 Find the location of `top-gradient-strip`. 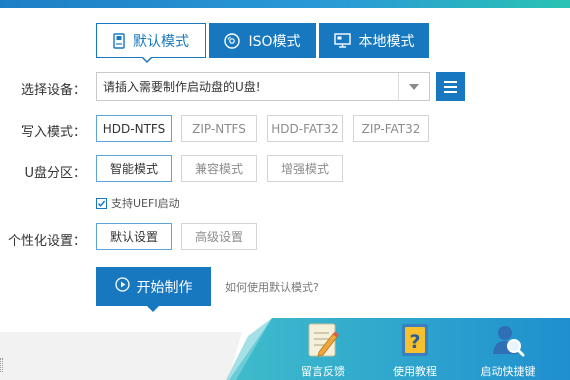

top-gradient-strip is located at coordinates (285, 4).